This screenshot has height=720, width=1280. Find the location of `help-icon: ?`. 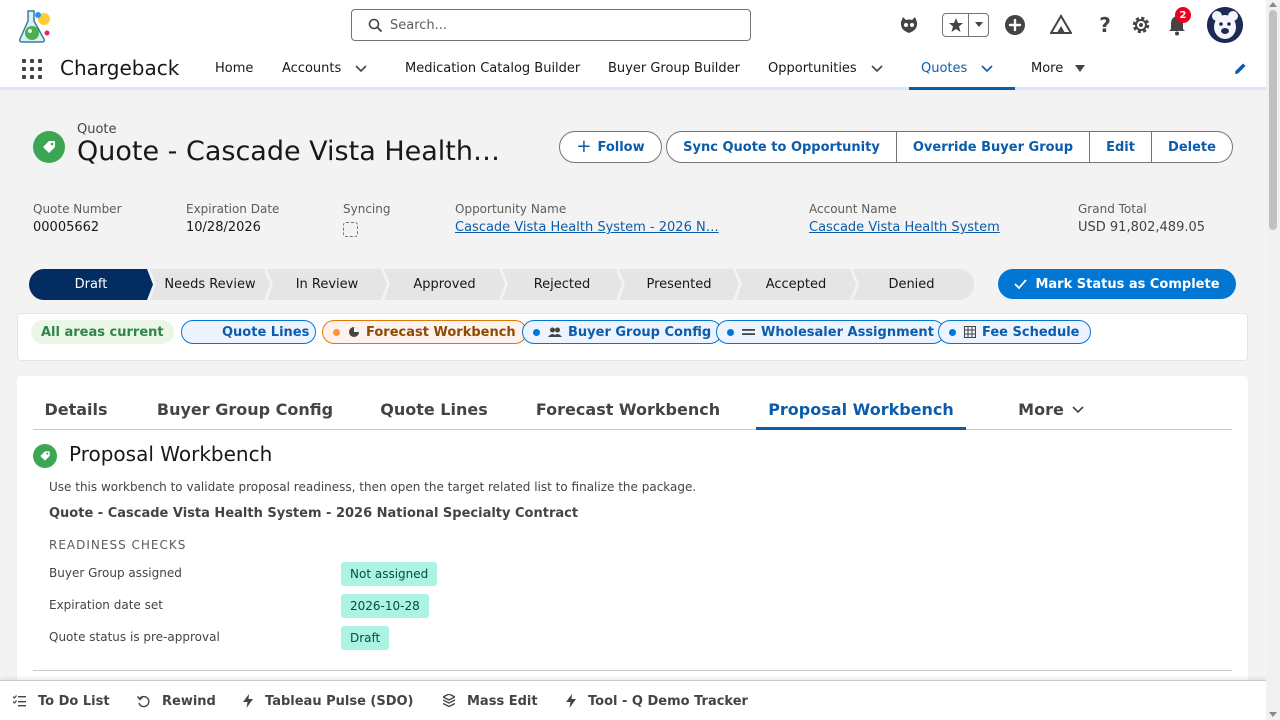

help-icon: ? is located at coordinates (1105, 25).